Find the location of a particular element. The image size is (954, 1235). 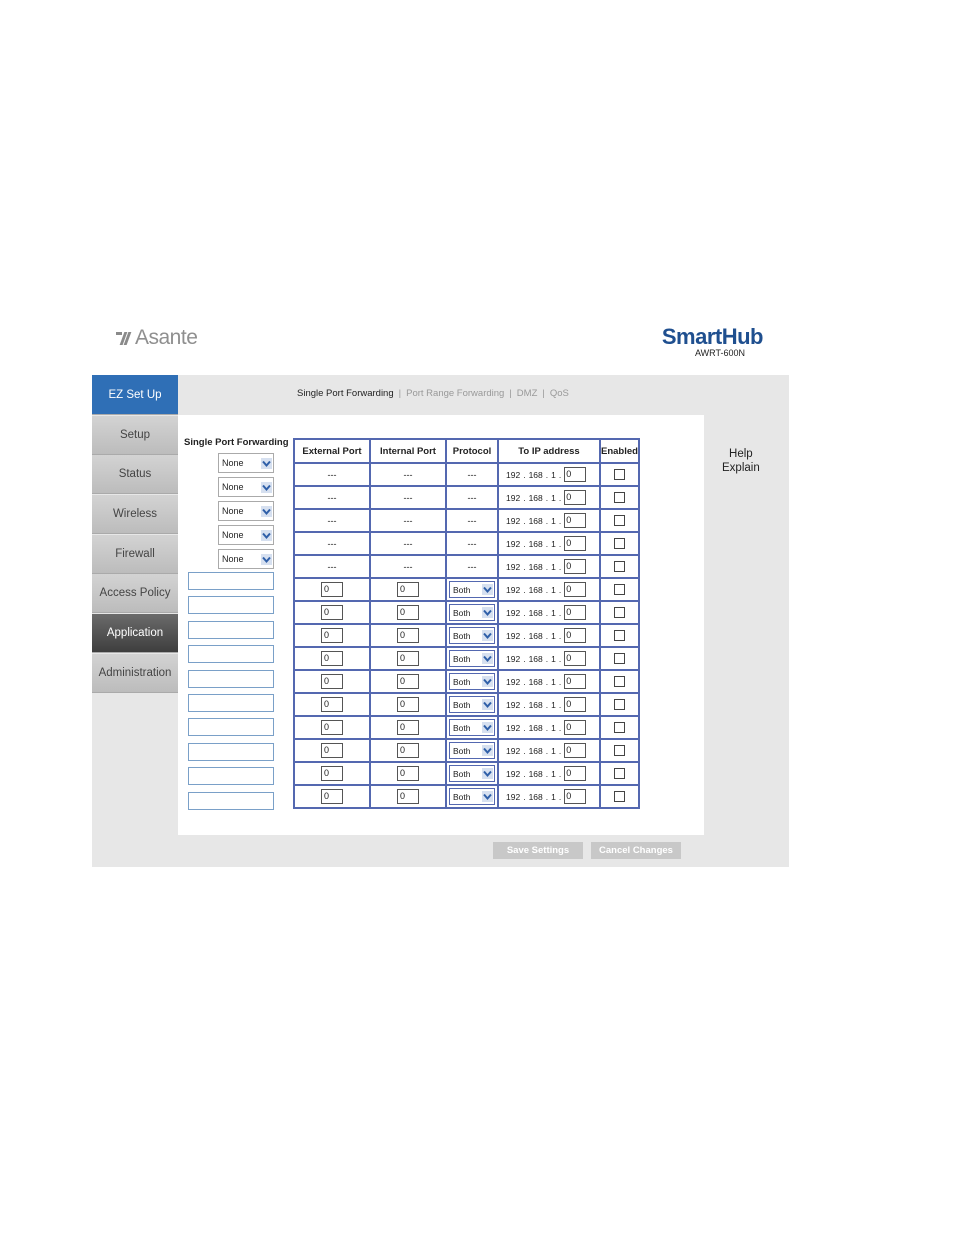

sidebar-item-wireless: Wireless is located at coordinates (135, 515).